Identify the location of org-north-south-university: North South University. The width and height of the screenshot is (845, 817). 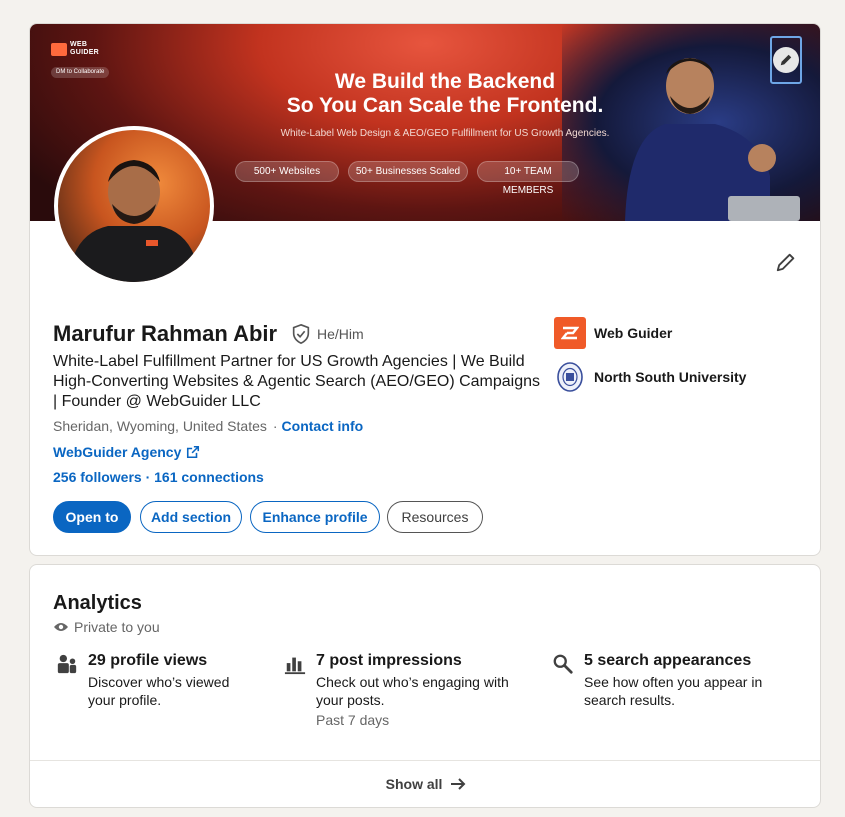
(650, 377).